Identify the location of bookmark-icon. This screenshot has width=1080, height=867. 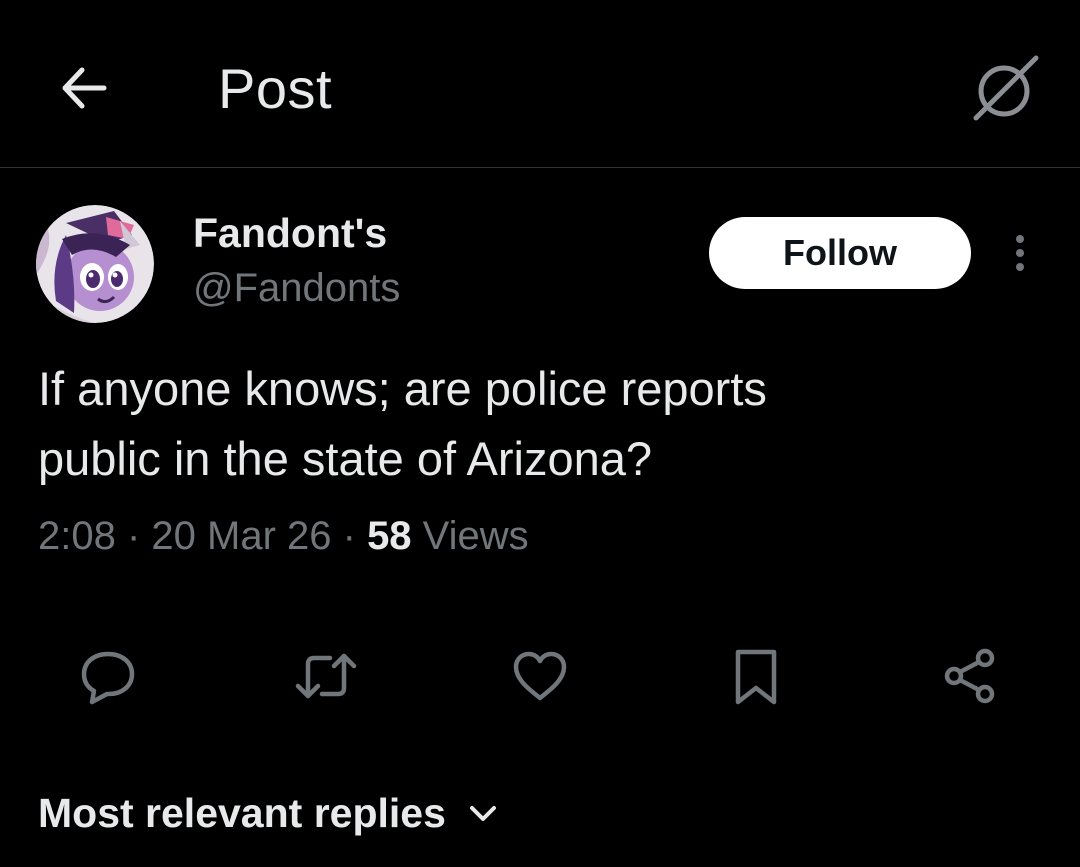
(756, 677).